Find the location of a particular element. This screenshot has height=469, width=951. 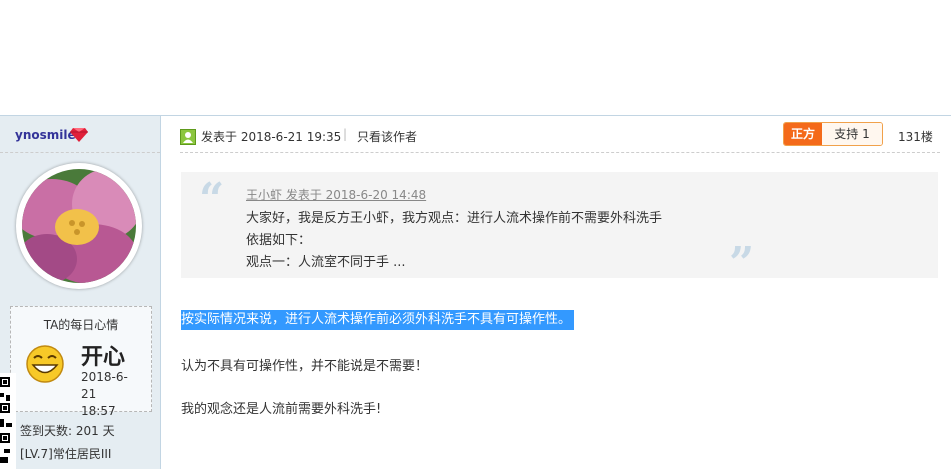

happy-face-icon is located at coordinates (45, 364).